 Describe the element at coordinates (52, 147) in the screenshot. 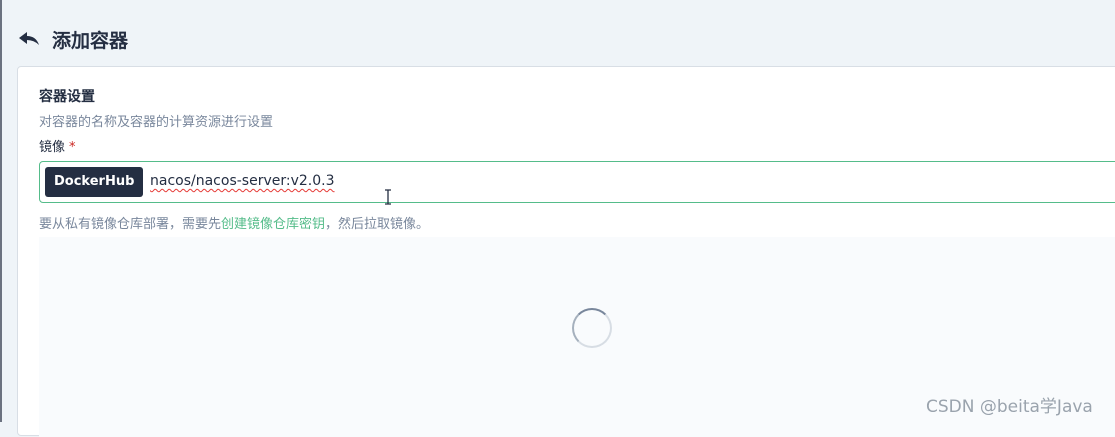

I see `image-label-text: 镜像` at that location.